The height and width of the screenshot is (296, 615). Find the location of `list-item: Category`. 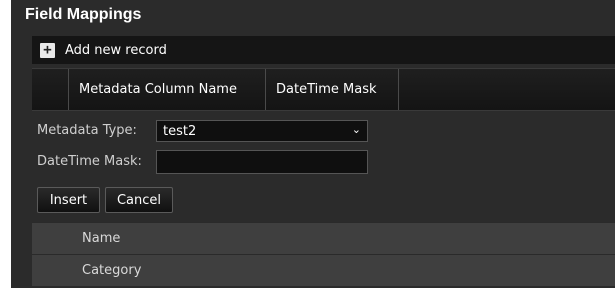

list-item: Category is located at coordinates (323, 270).